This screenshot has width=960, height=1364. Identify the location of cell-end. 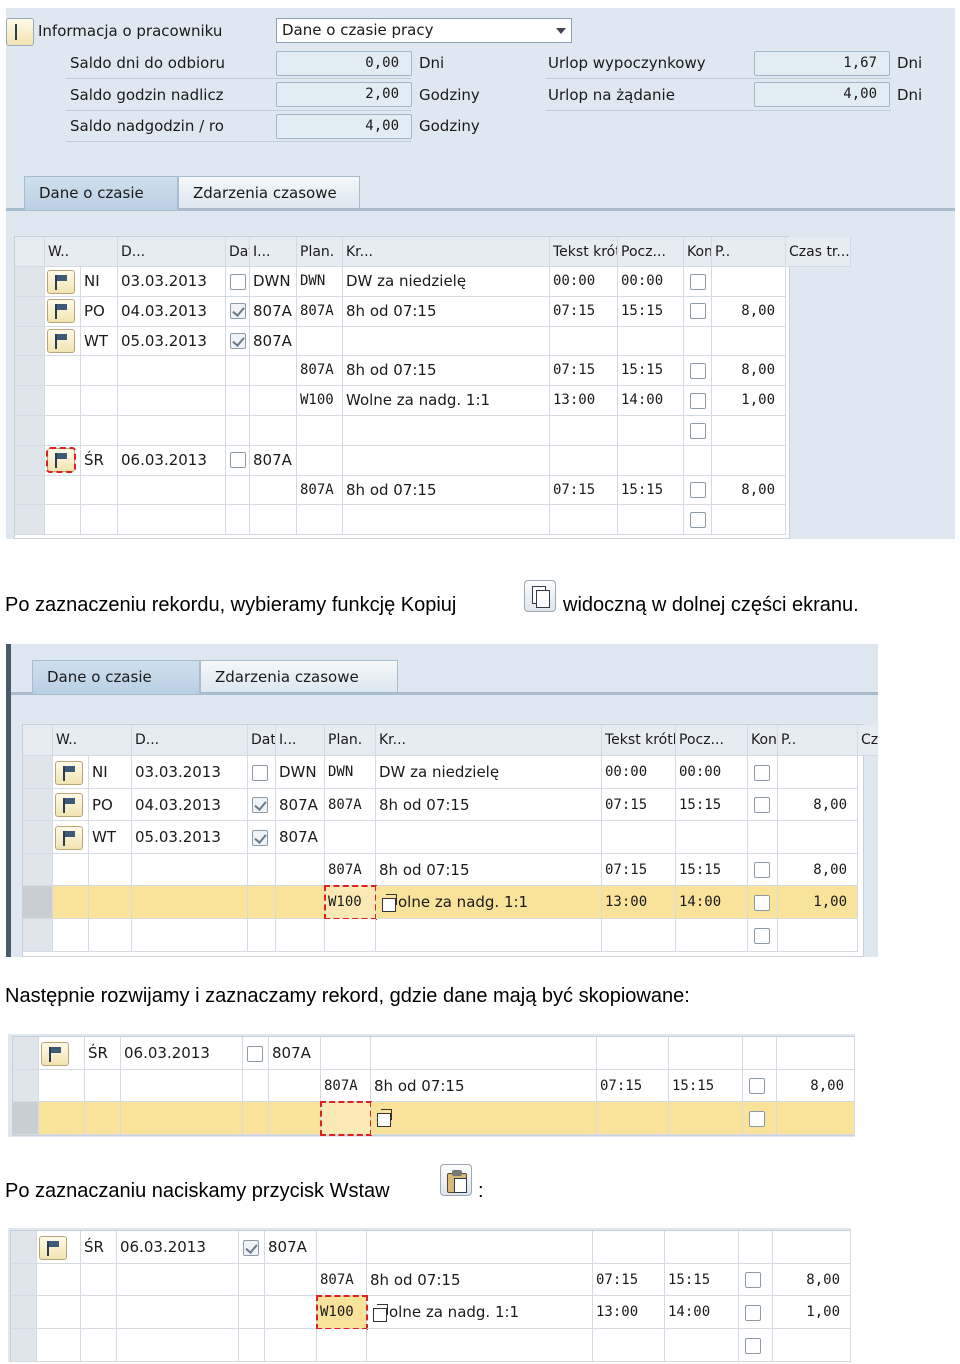
(702, 1345).